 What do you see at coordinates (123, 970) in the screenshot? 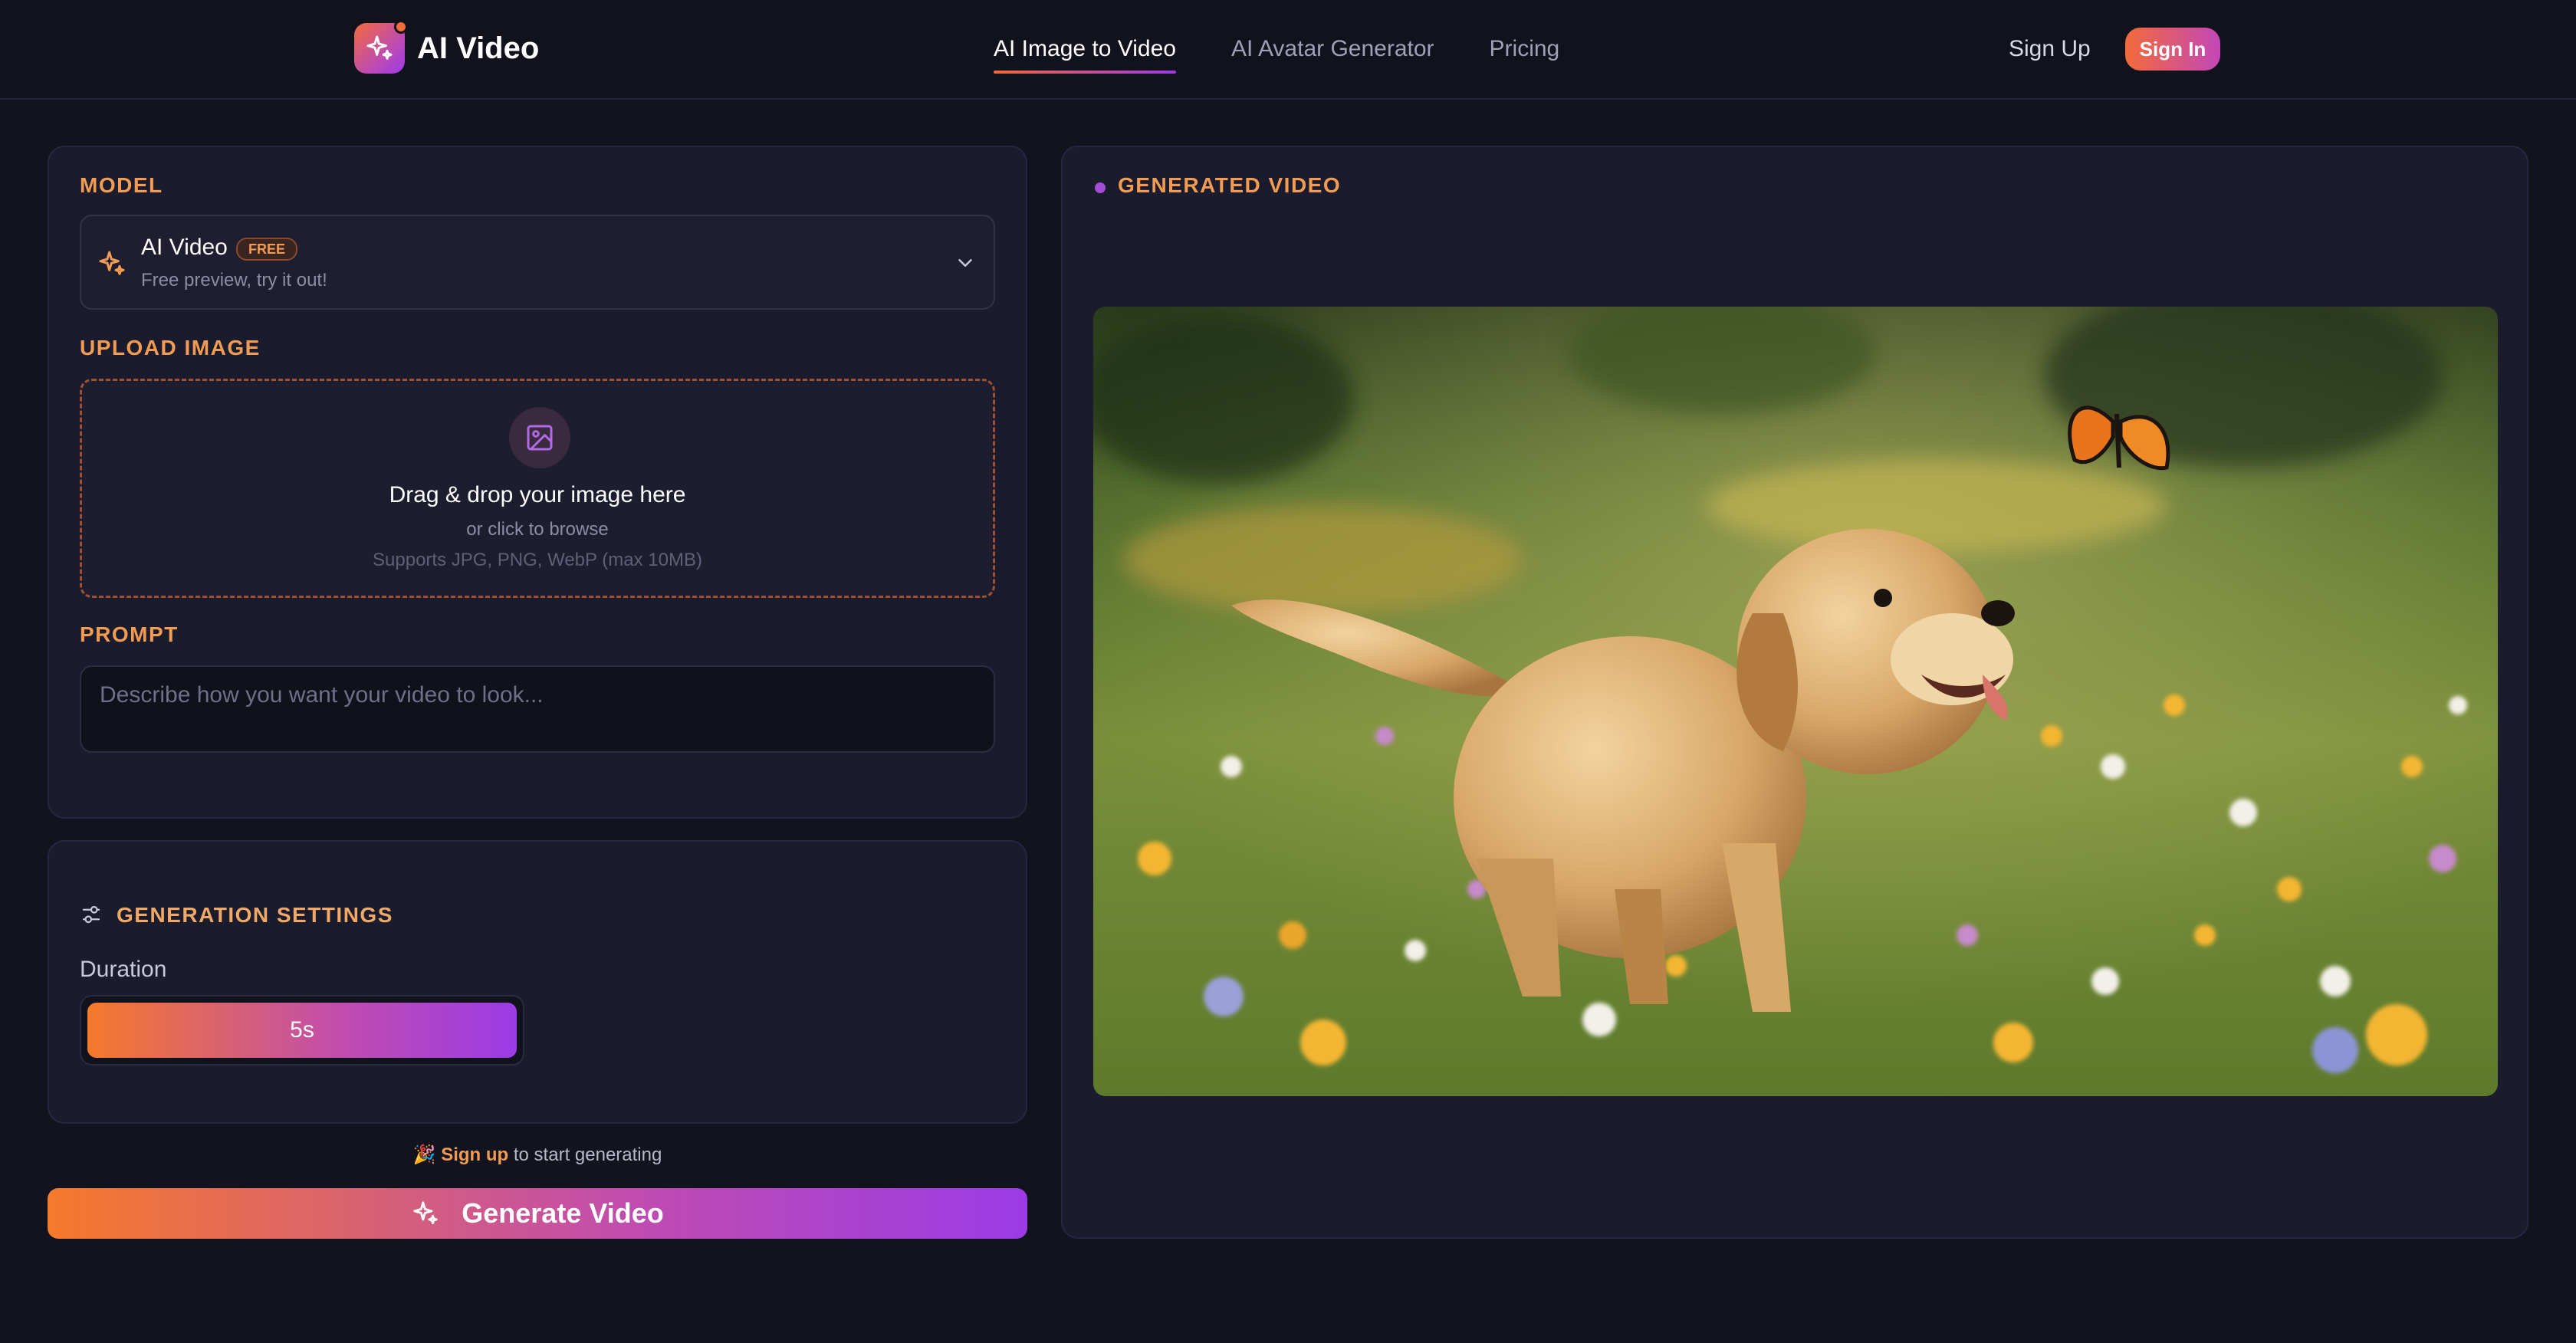
I see `duration-label: Duration` at bounding box center [123, 970].